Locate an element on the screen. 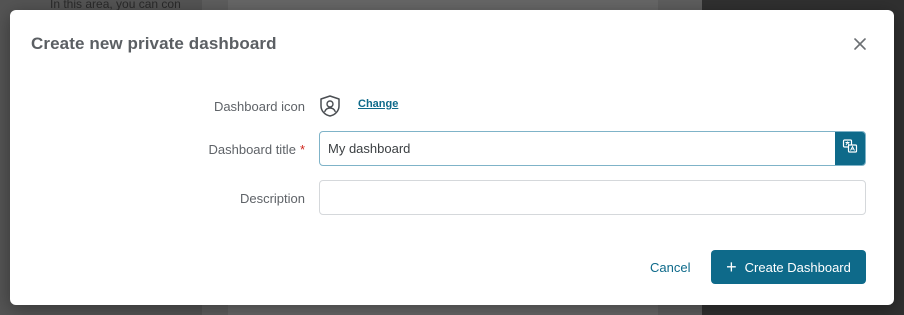 The width and height of the screenshot is (904, 315). dashboard-title-label: Dashboard title * is located at coordinates (256, 149).